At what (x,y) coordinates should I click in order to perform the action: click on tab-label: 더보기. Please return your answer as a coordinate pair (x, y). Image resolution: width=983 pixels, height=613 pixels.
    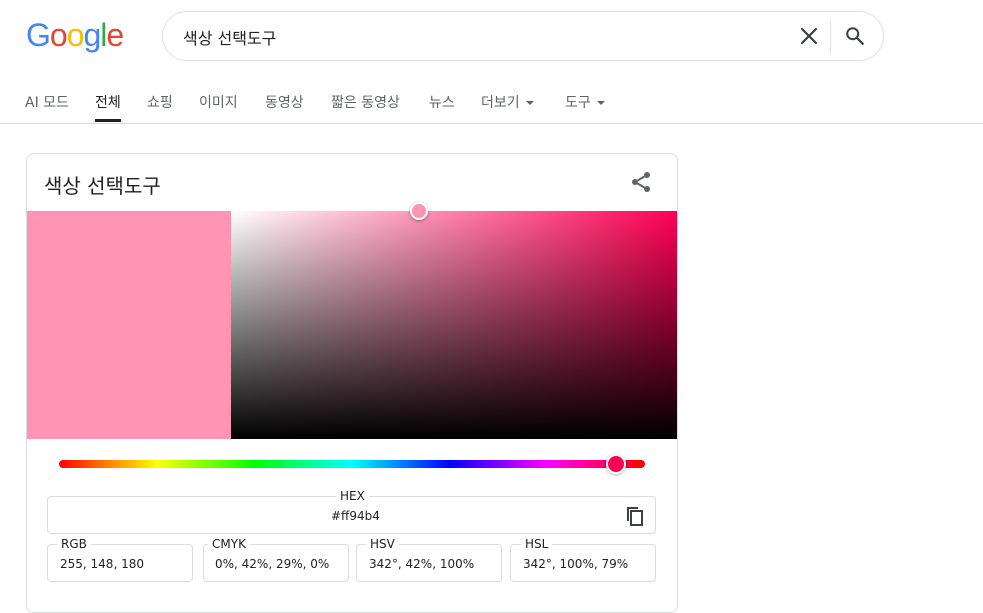
    Looking at the image, I should click on (500, 103).